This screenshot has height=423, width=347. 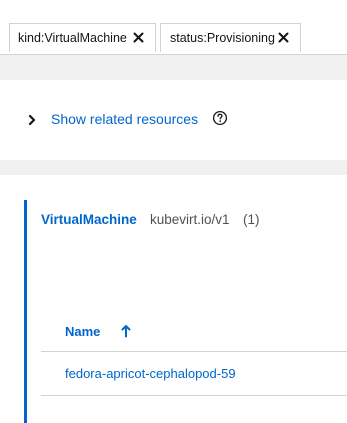 What do you see at coordinates (72, 38) in the screenshot?
I see `filter-chip-label: kind:VirtualMachine` at bounding box center [72, 38].